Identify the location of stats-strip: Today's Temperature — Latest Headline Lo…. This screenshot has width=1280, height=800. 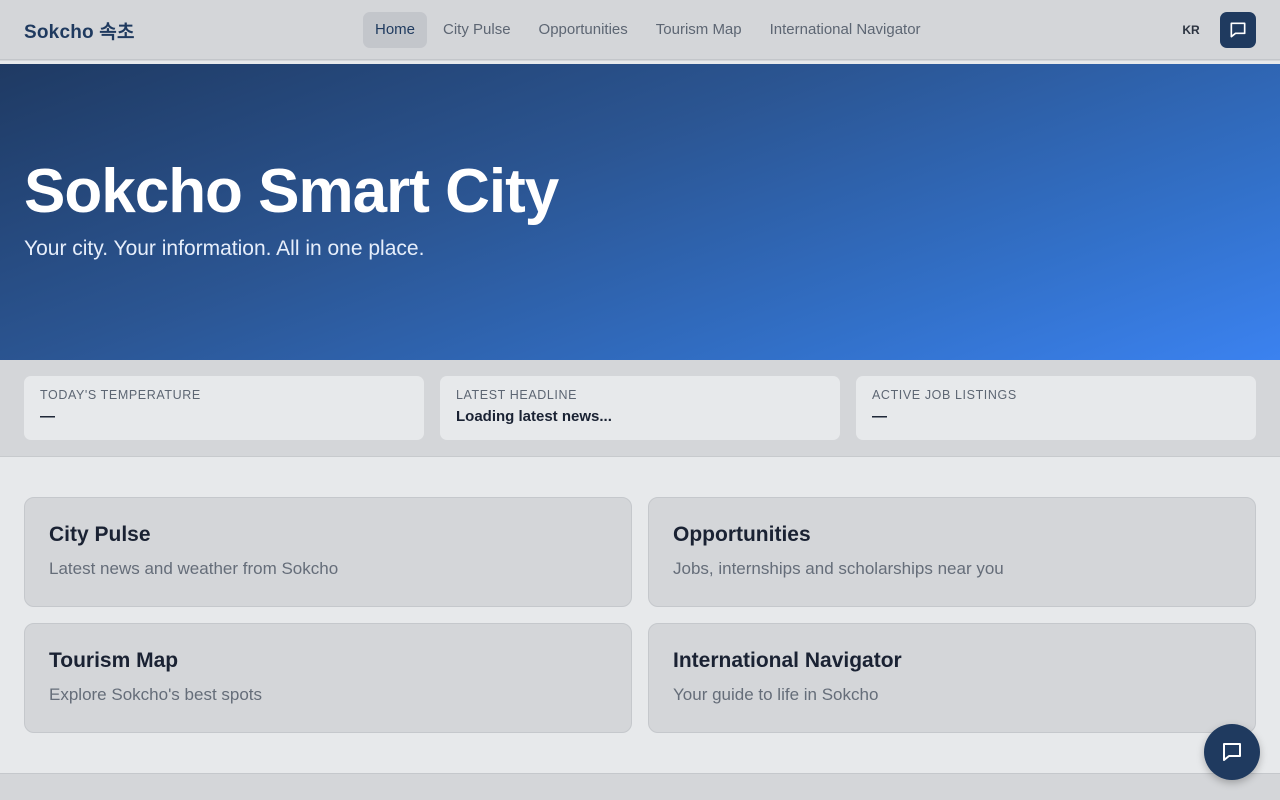
(640, 408).